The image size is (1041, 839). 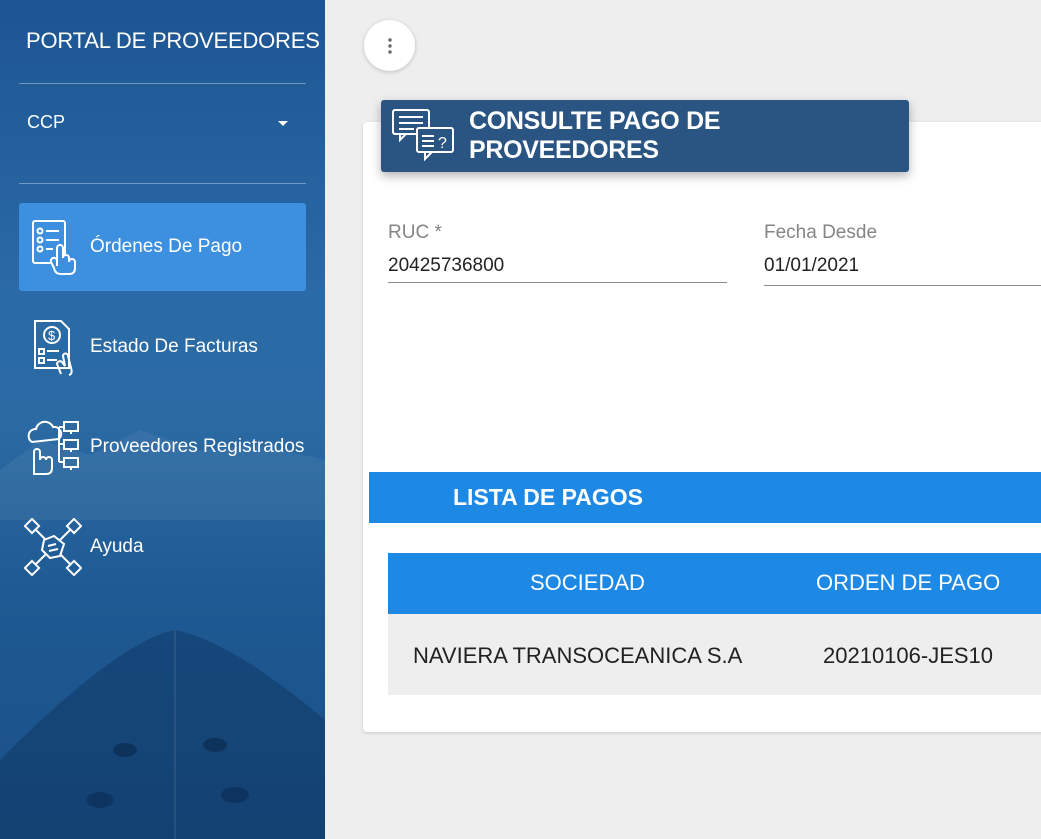 What do you see at coordinates (578, 655) in the screenshot?
I see `cell-sociedad: NAVIERA TRANSOCEANICA S.A` at bounding box center [578, 655].